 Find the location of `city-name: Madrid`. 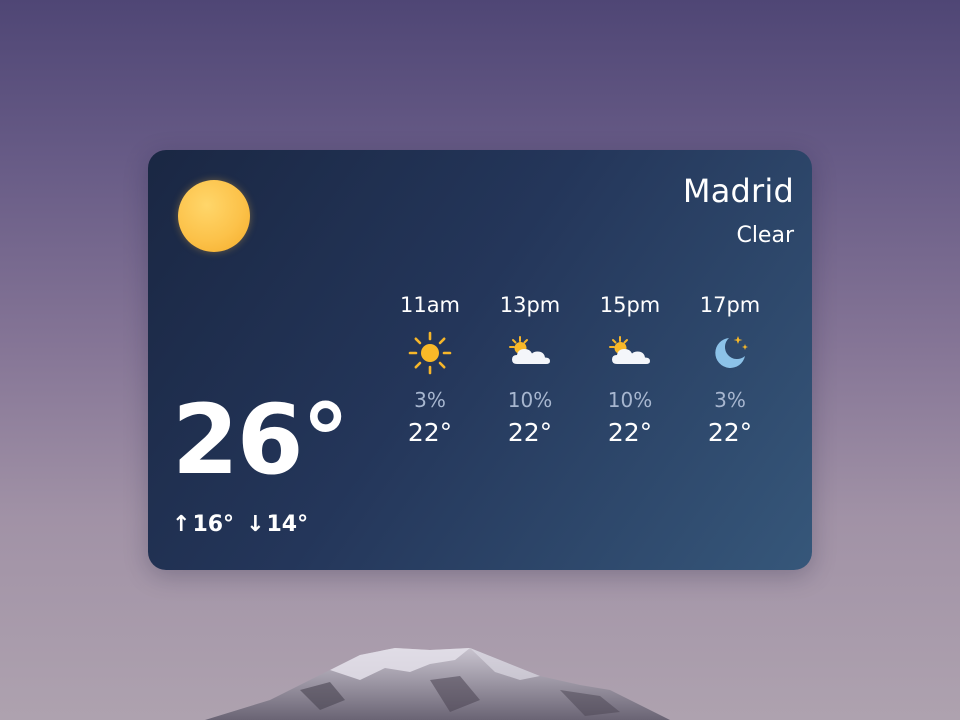

city-name: Madrid is located at coordinates (738, 191).